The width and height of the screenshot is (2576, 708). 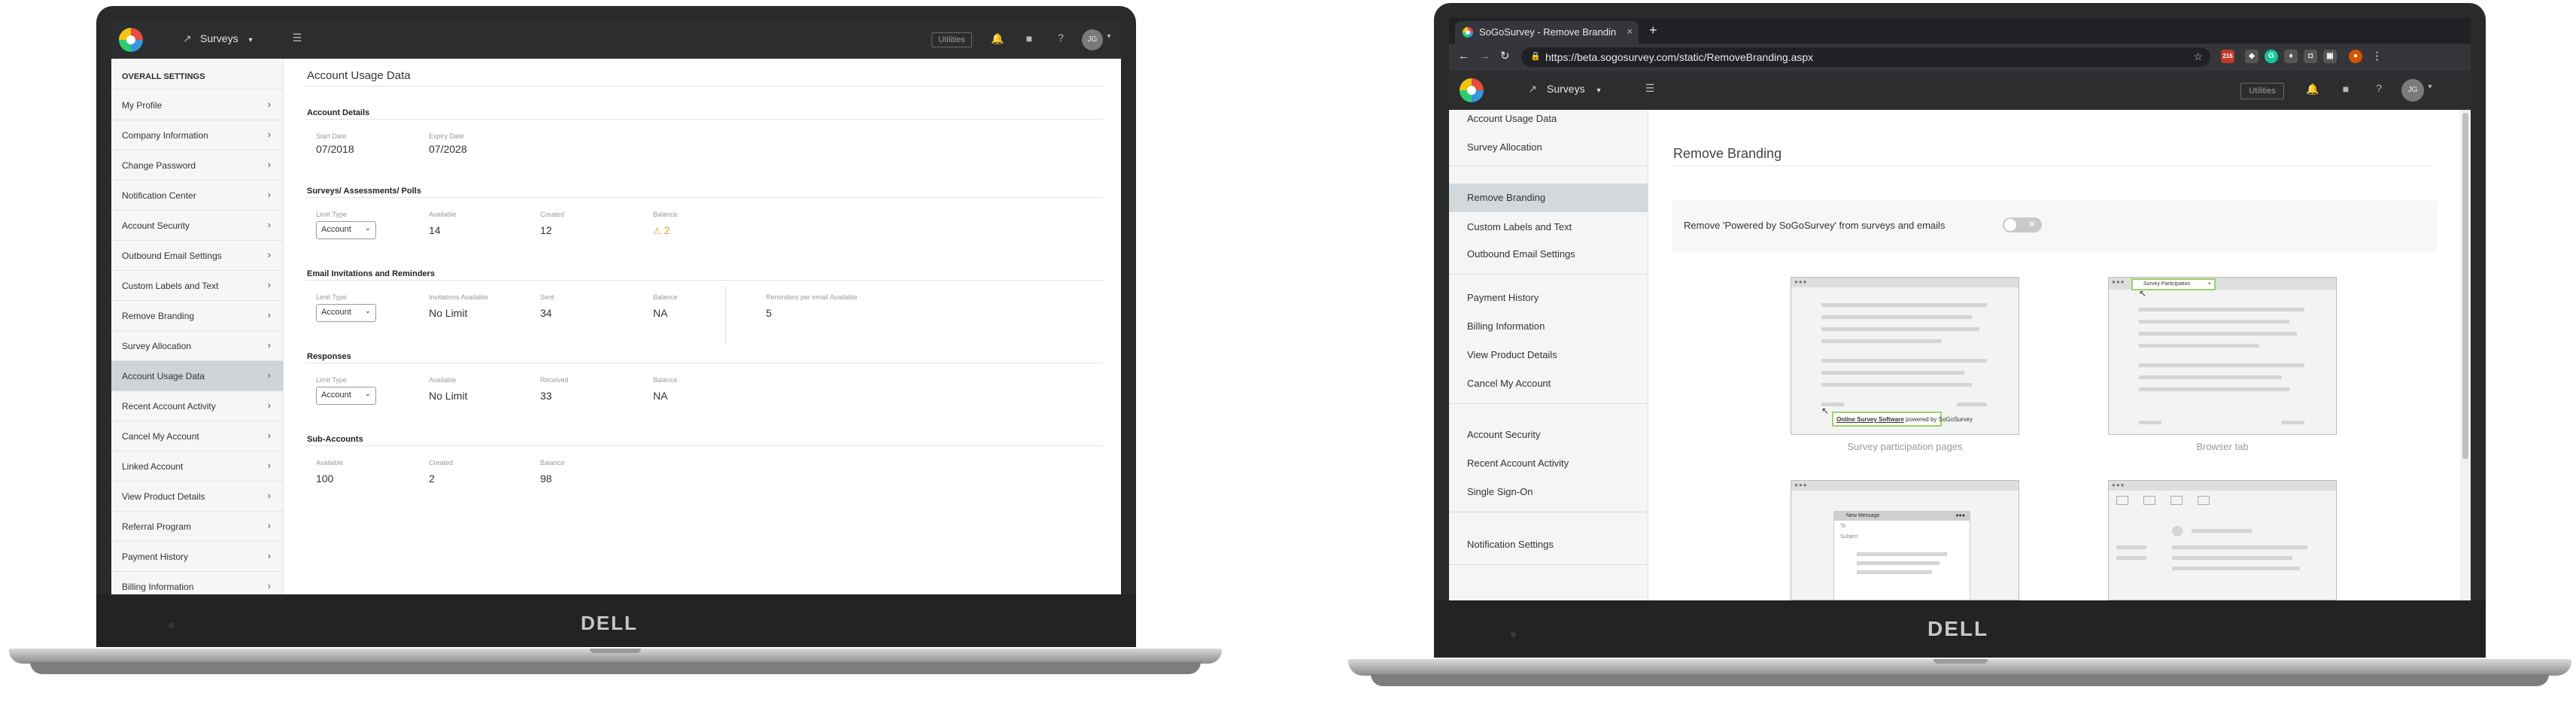 I want to click on toolbar-icon, so click(x=2122, y=500).